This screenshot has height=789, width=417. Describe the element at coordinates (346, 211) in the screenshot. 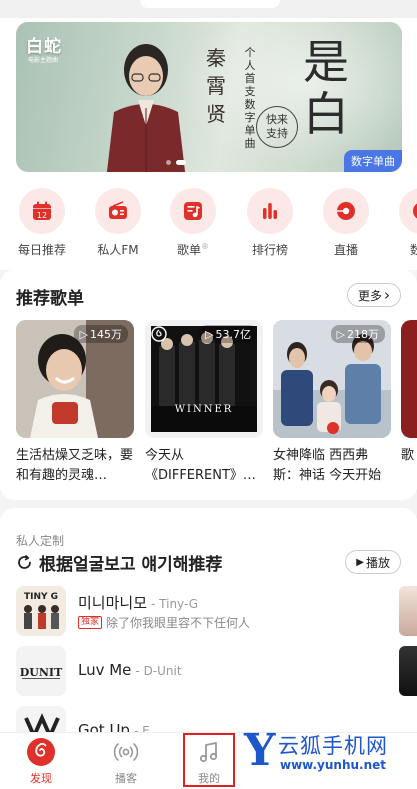

I see `live-icon` at that location.